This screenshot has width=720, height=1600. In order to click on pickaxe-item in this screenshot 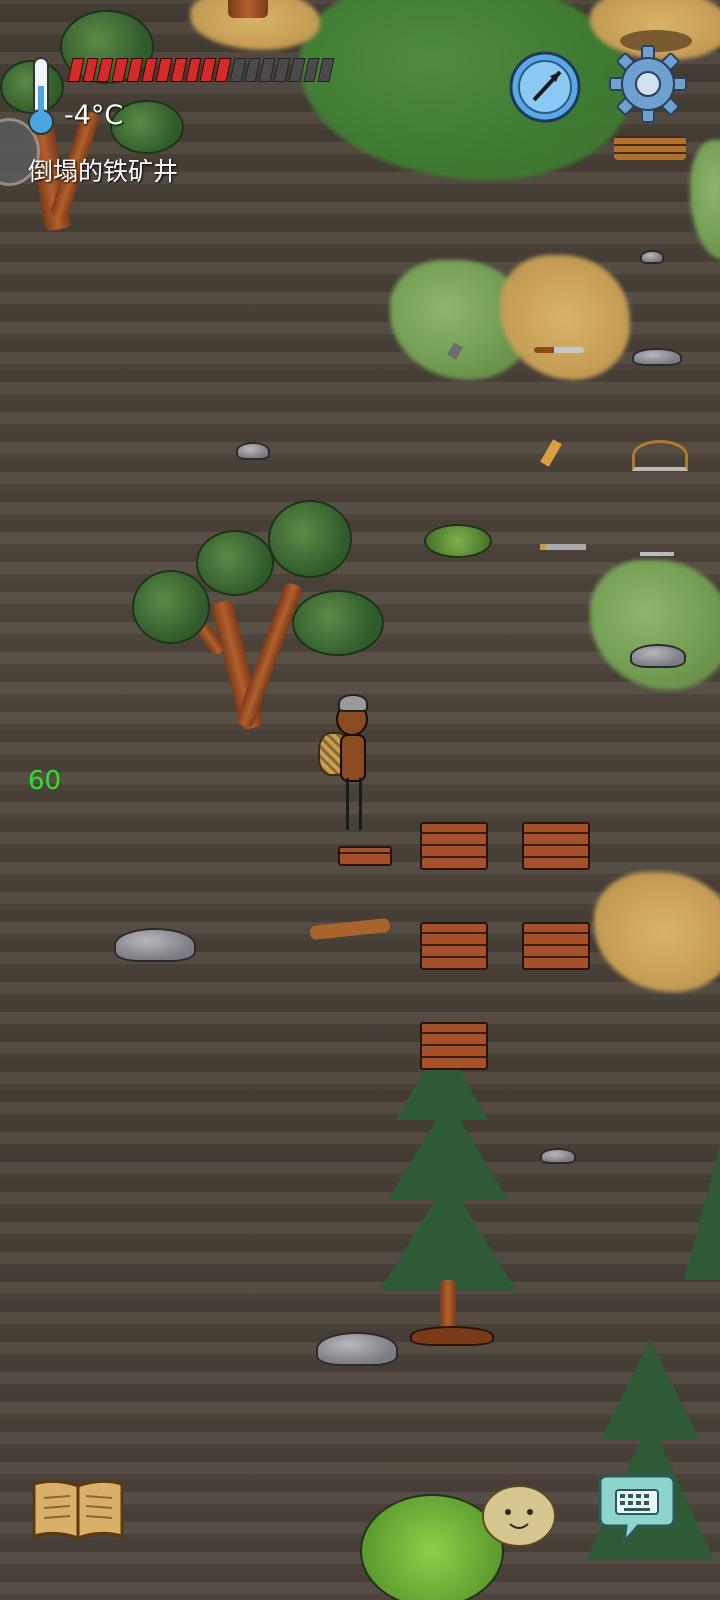, I will do `click(563, 547)`.